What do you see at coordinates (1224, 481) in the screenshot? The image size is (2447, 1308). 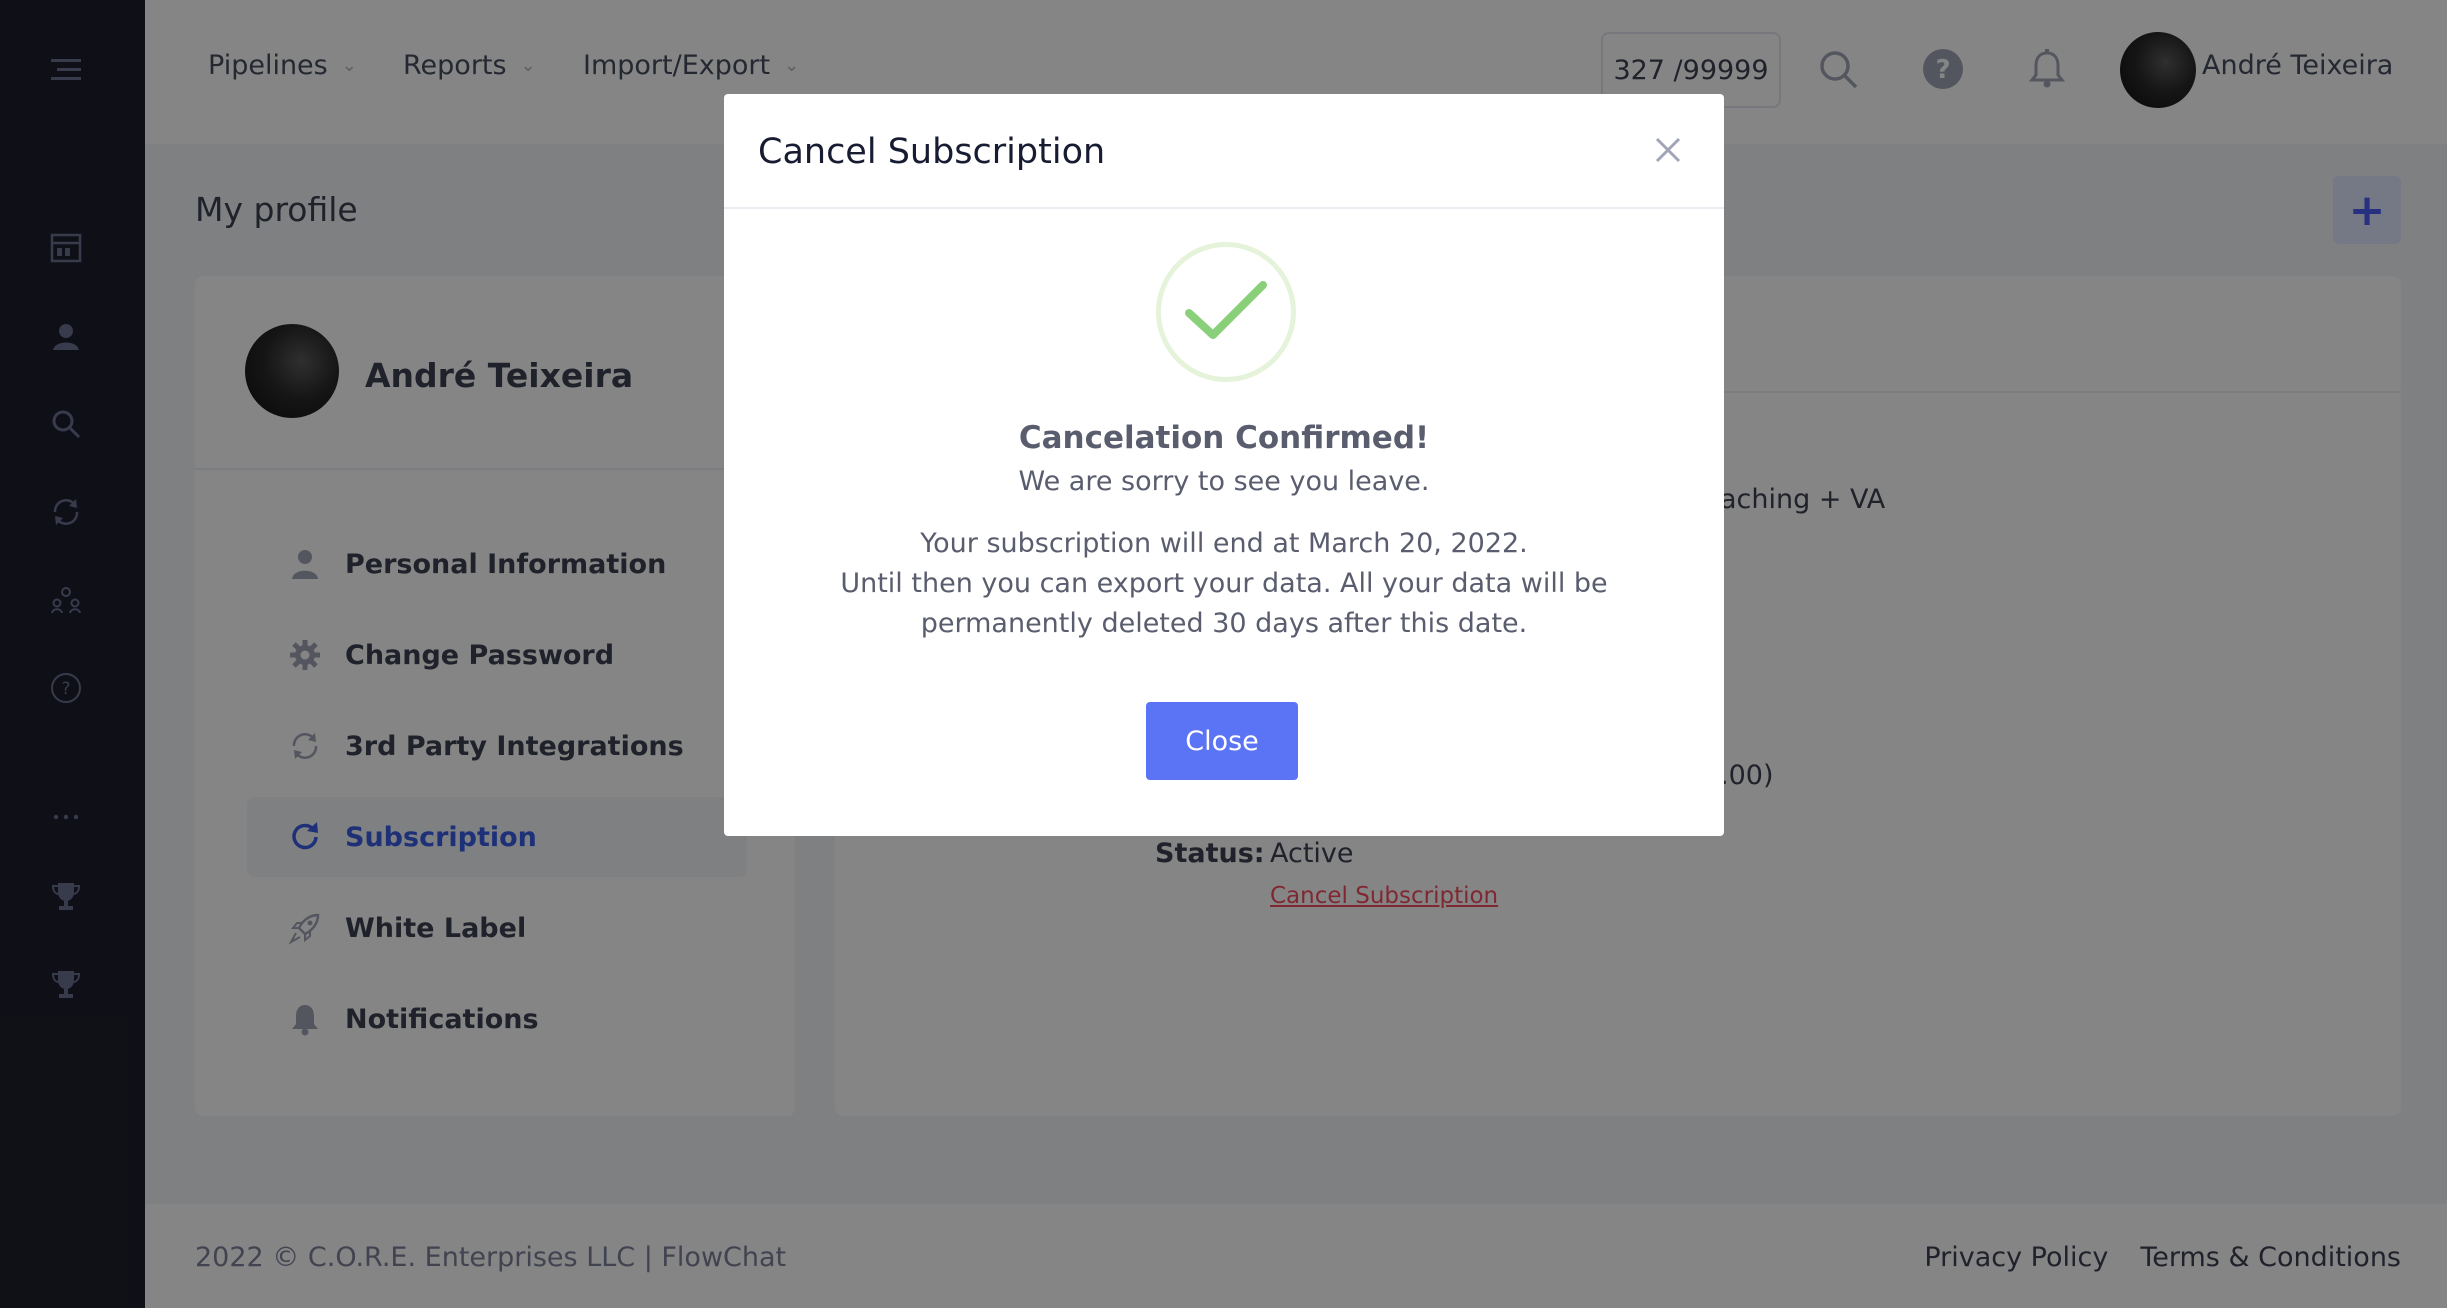 I see `confirmation-subtitle: We are sorry to see you leave.` at bounding box center [1224, 481].